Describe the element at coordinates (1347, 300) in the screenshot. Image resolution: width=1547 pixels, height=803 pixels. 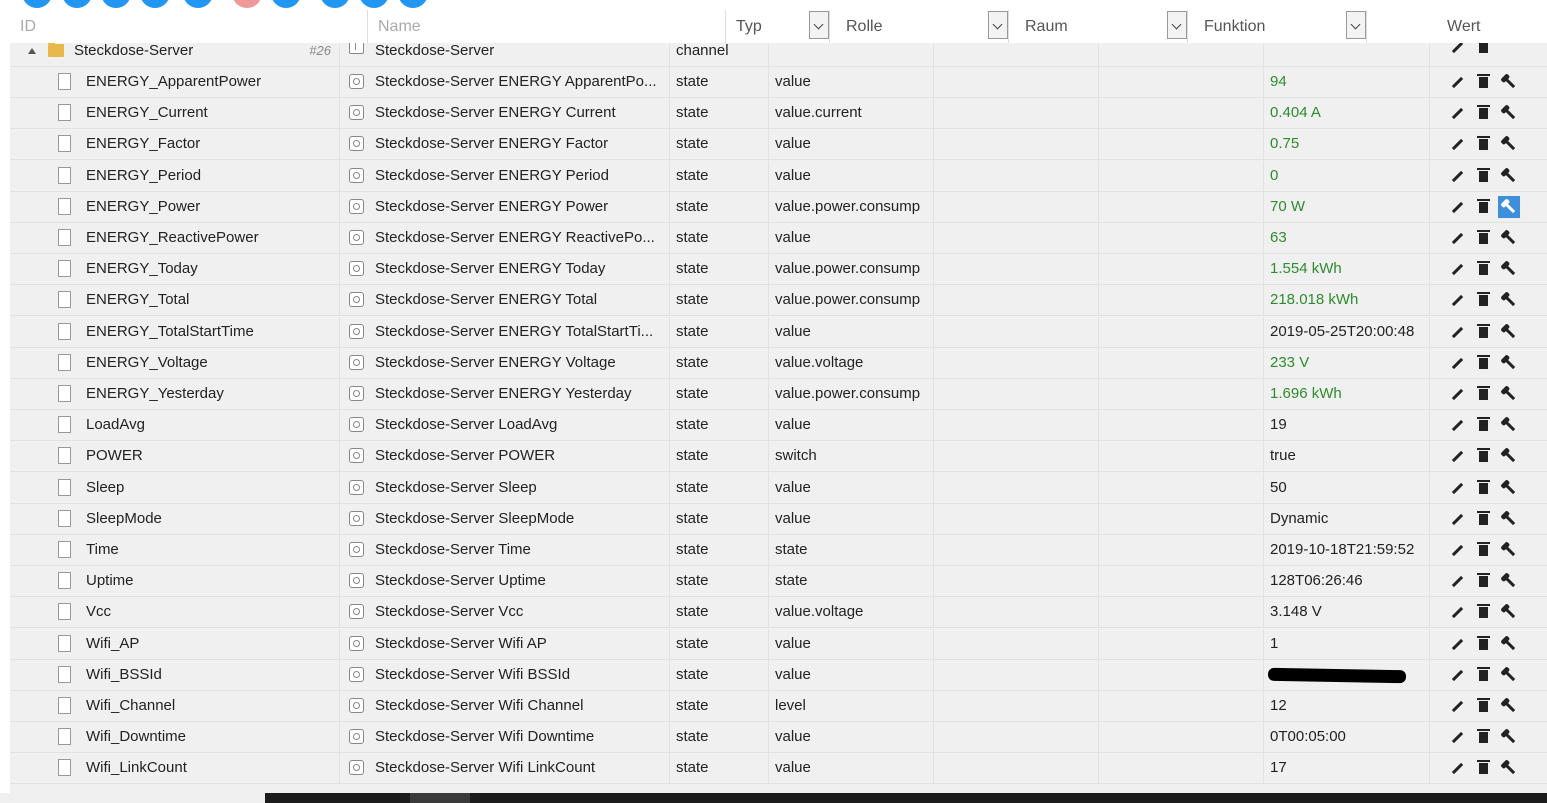
I see `wert-cell: 218.018 kWh` at that location.